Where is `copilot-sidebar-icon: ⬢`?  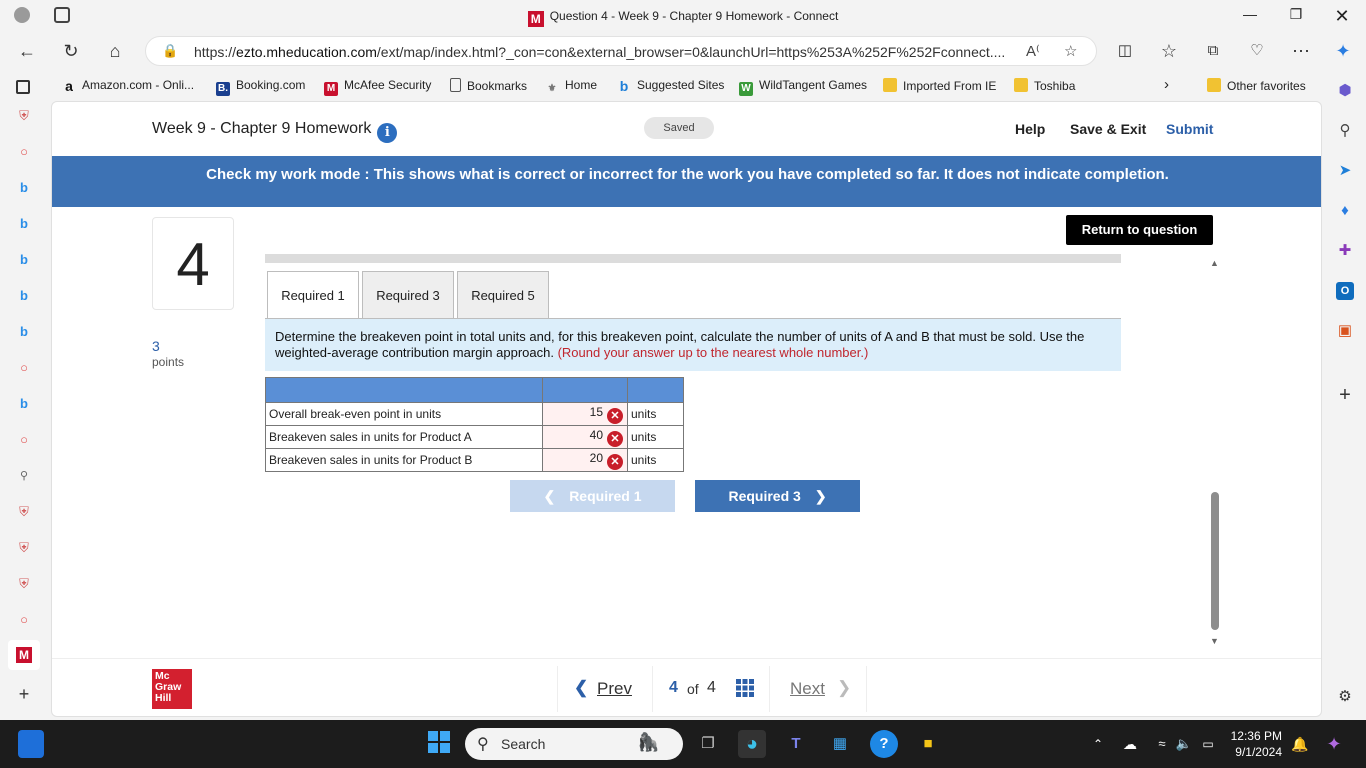 copilot-sidebar-icon: ⬢ is located at coordinates (1345, 91).